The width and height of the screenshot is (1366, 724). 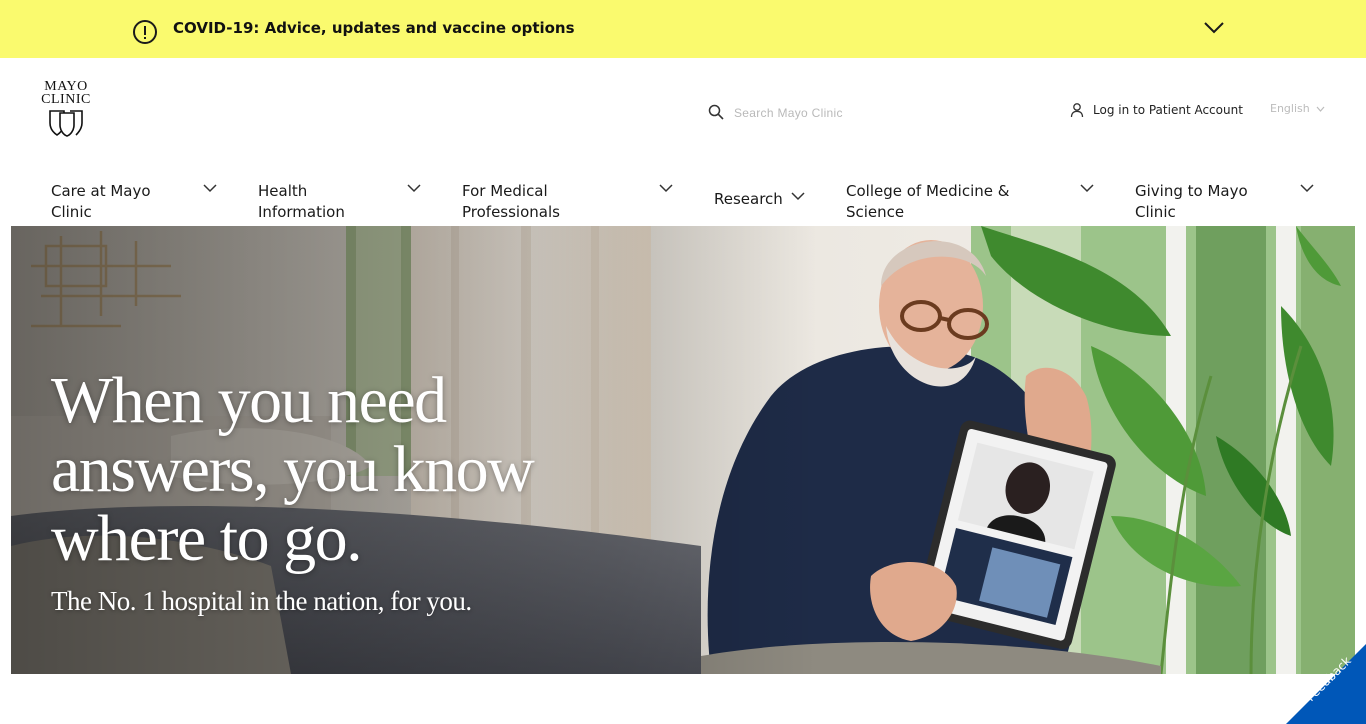 What do you see at coordinates (66, 93) in the screenshot?
I see `logo-text: MAYO CLINIC` at bounding box center [66, 93].